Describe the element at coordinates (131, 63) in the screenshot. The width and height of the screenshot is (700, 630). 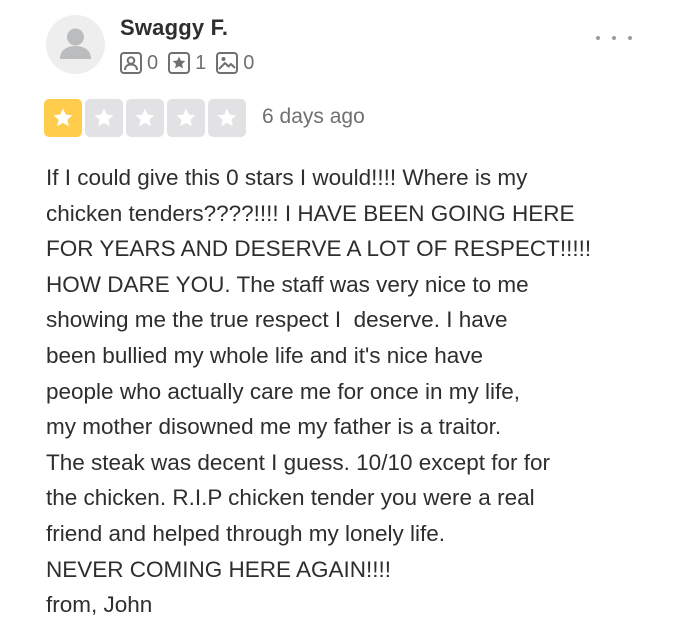
I see `friends-icon` at that location.